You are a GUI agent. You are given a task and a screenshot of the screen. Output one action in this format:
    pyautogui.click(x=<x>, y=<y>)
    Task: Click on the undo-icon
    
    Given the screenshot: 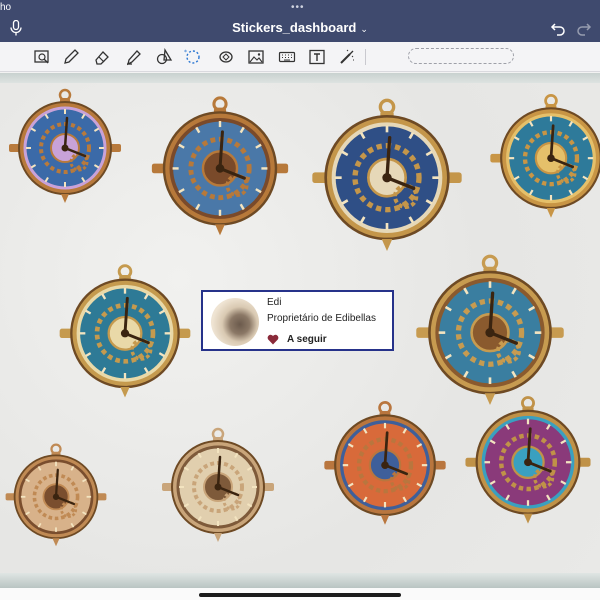 What is the action you would take?
    pyautogui.click(x=558, y=28)
    